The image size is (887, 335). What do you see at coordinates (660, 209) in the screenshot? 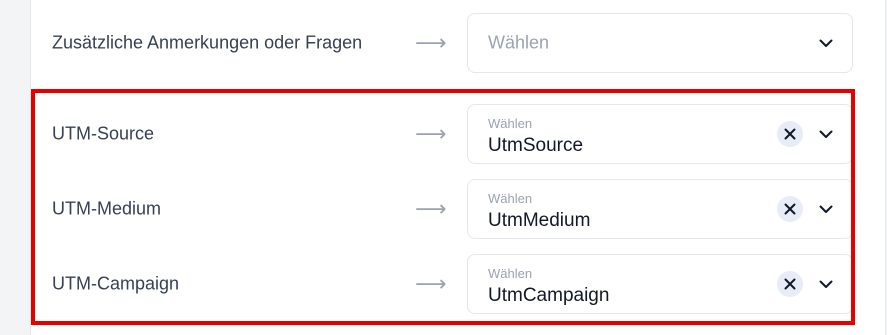
I see `field-select: Wählen UtmMedium` at bounding box center [660, 209].